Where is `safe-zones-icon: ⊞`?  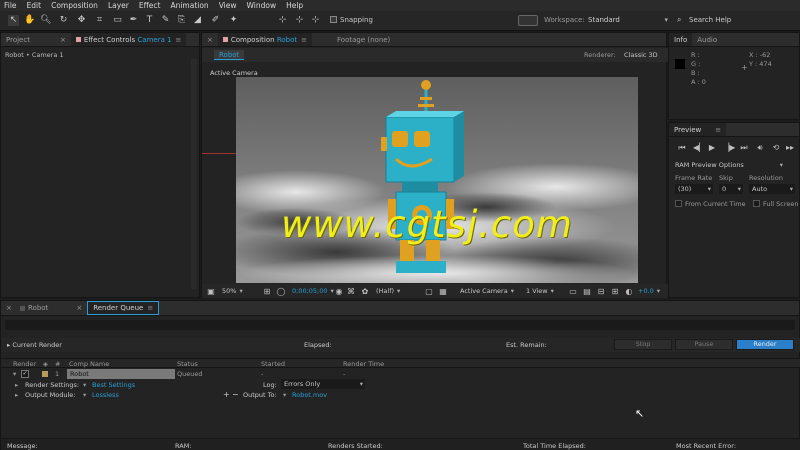 safe-zones-icon: ⊞ is located at coordinates (267, 291).